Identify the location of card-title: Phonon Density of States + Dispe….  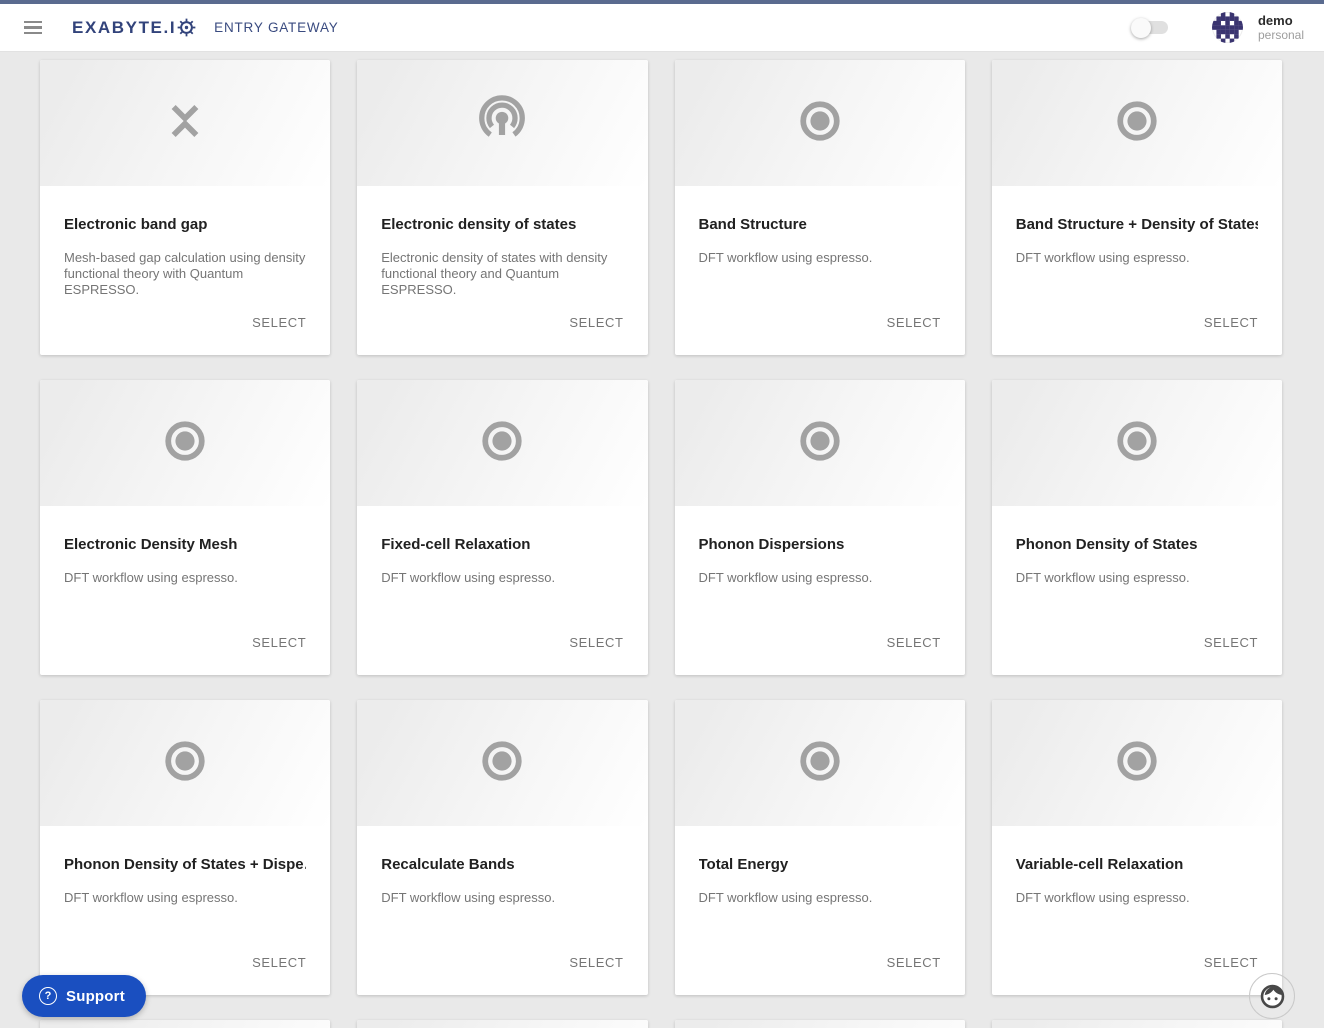
(185, 864).